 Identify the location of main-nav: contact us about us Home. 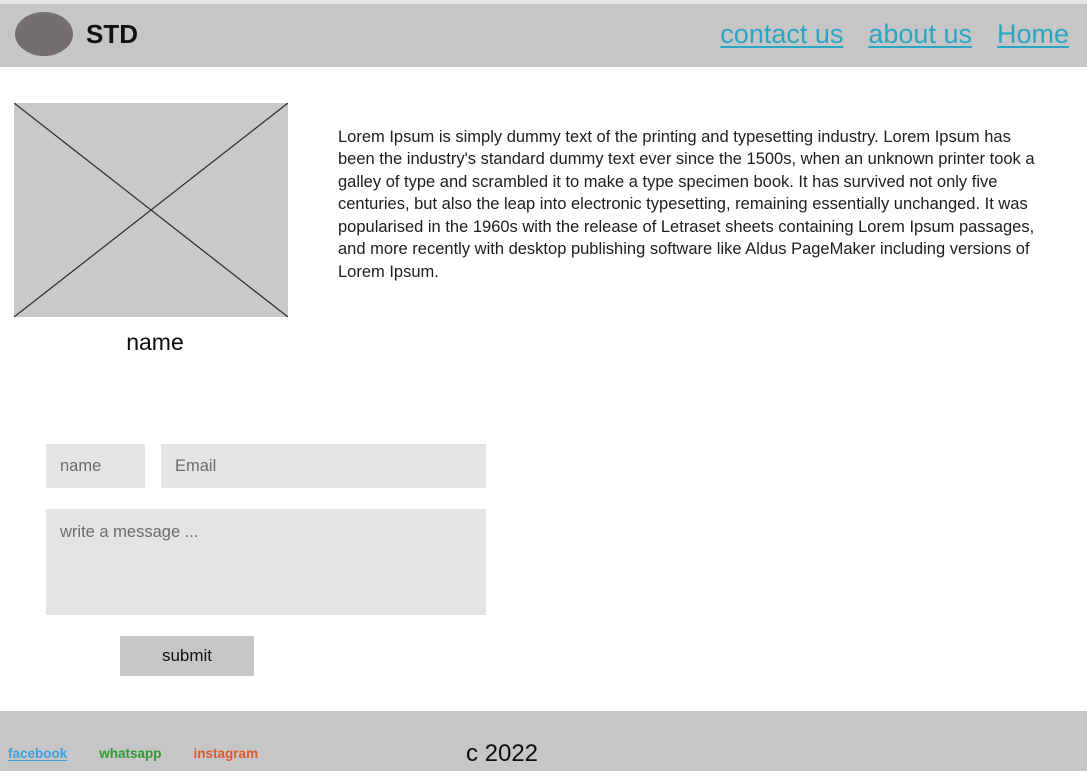
(894, 34).